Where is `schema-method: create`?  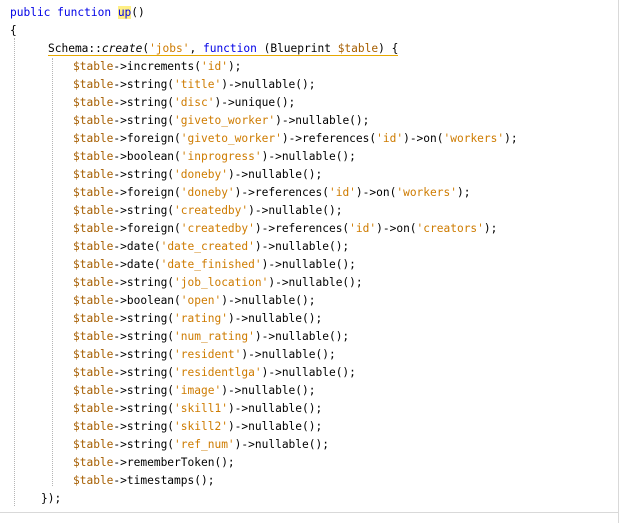
schema-method: create is located at coordinates (122, 48).